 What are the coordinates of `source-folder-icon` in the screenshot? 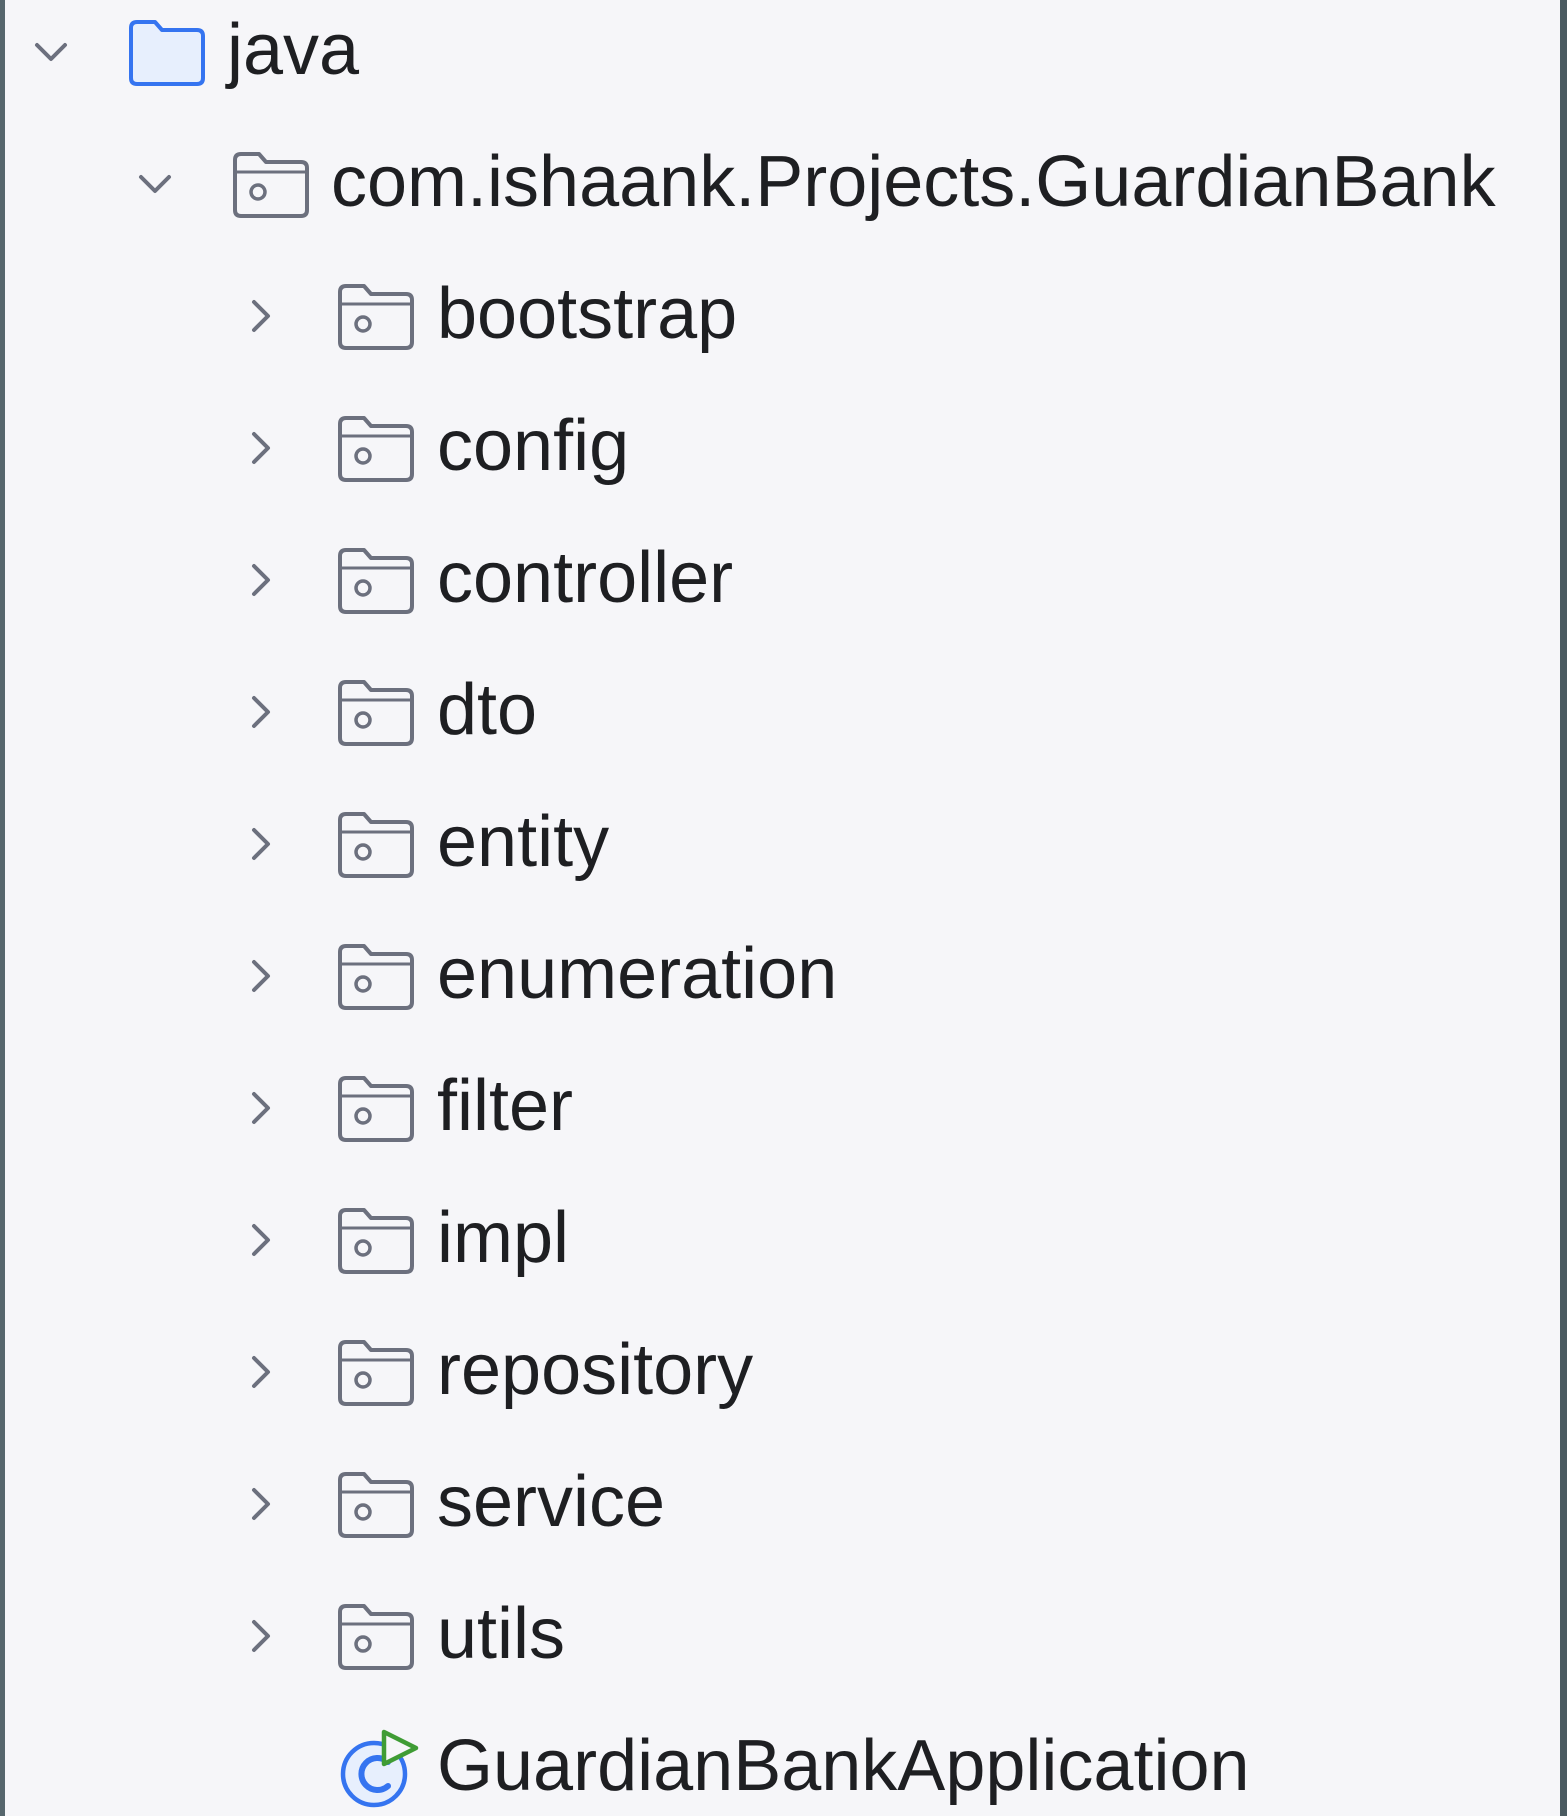 It's located at (167, 52).